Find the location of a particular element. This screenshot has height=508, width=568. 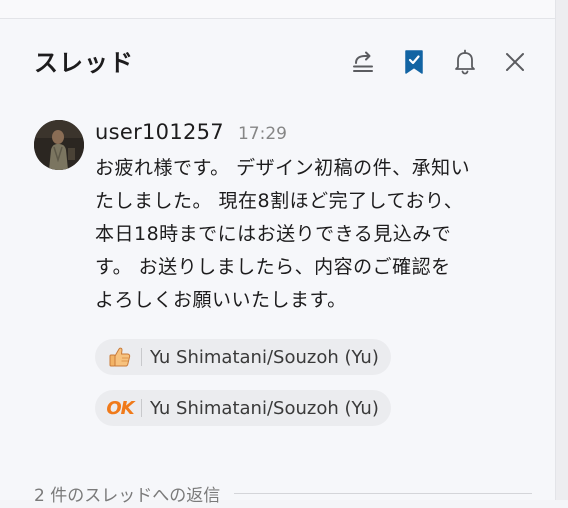

panel-title: スレッド is located at coordinates (84, 63).